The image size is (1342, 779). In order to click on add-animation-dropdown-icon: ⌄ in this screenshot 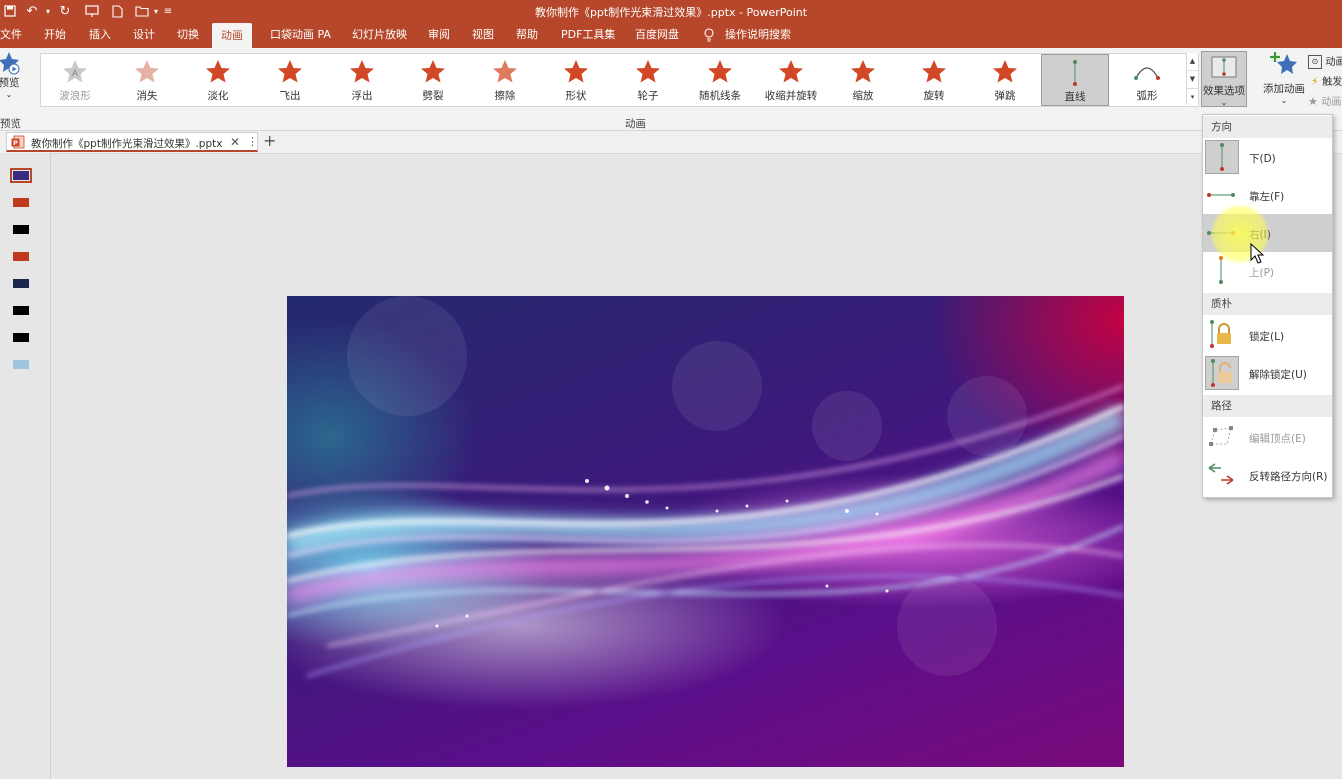, I will do `click(1284, 100)`.